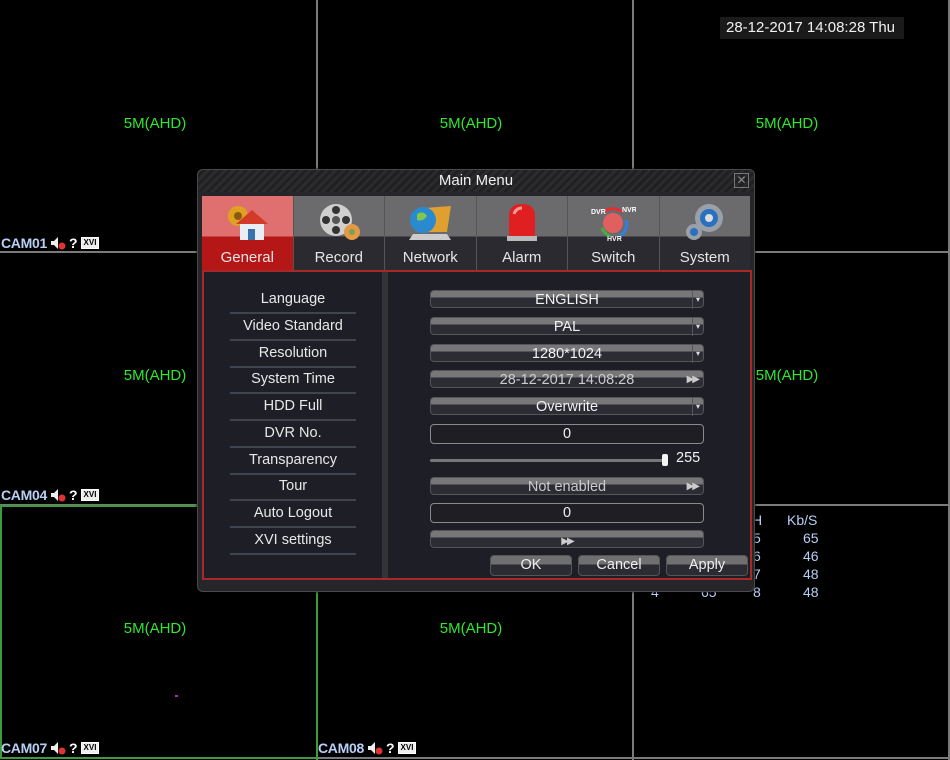 Image resolution: width=950 pixels, height=760 pixels. What do you see at coordinates (704, 257) in the screenshot?
I see `tab-label: System` at bounding box center [704, 257].